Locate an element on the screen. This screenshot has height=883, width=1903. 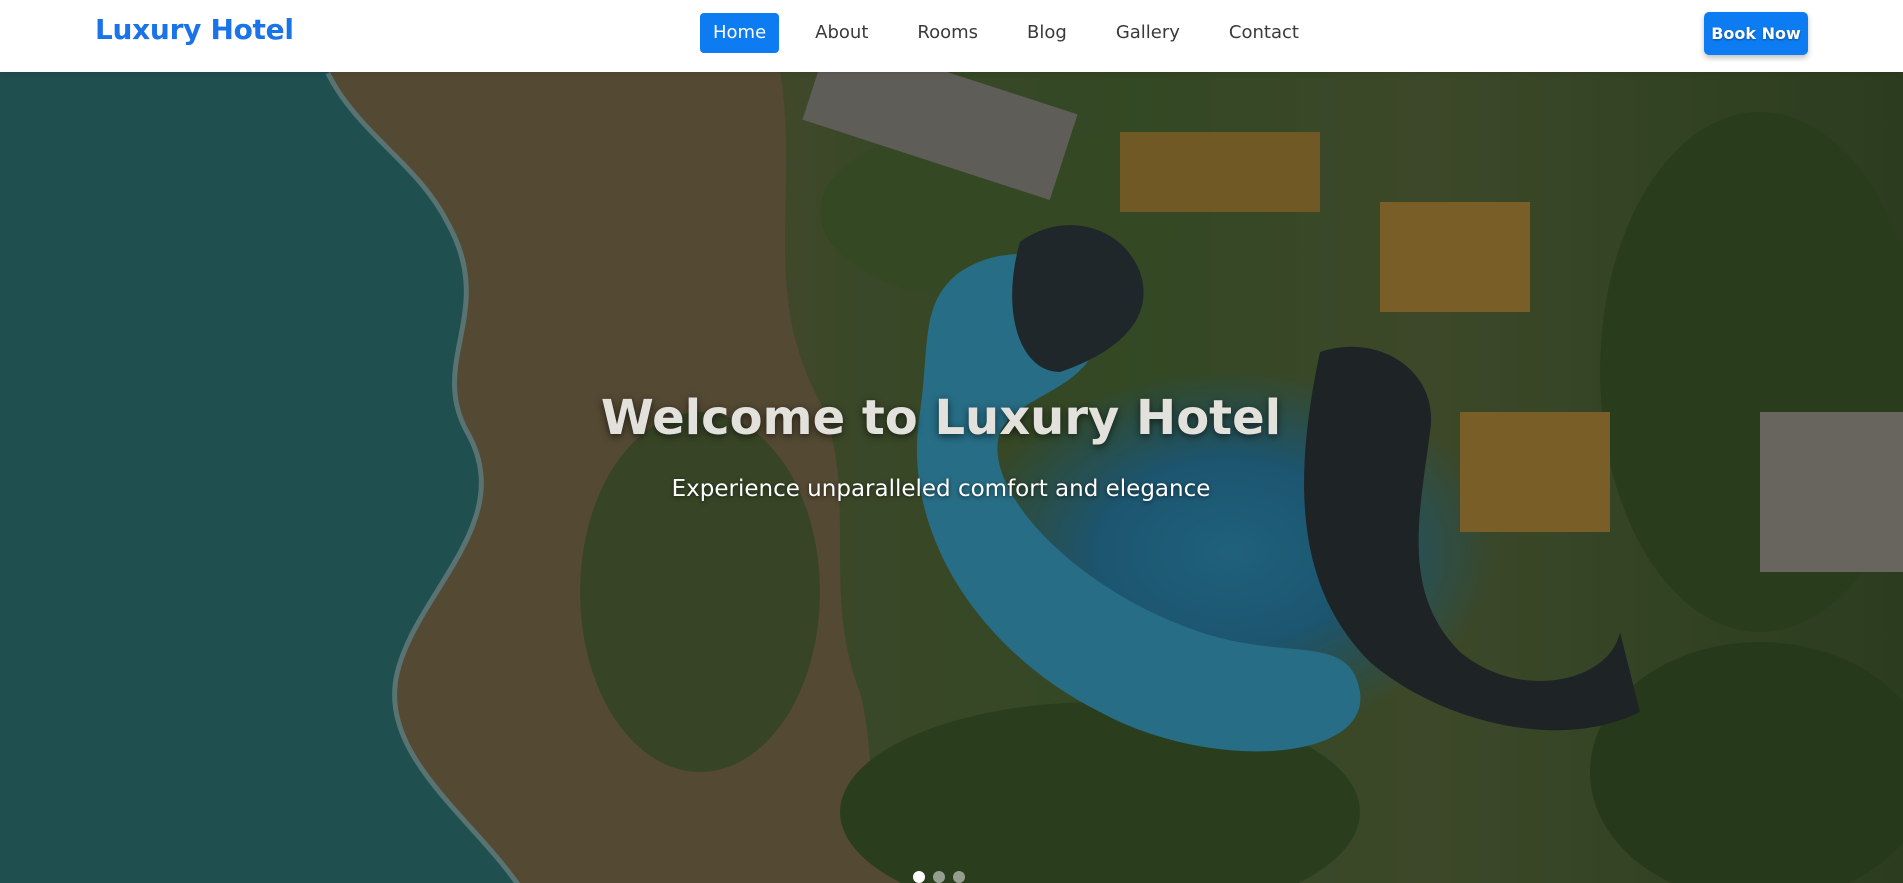
nav-blog: Blog is located at coordinates (1047, 33).